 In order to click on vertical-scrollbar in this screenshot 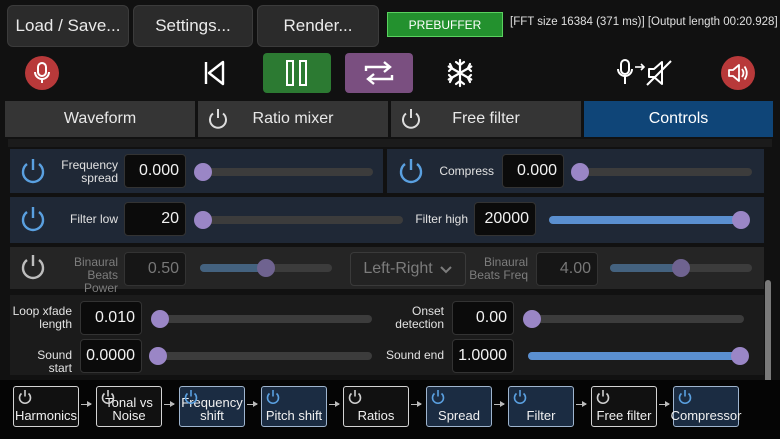, I will do `click(768, 335)`.